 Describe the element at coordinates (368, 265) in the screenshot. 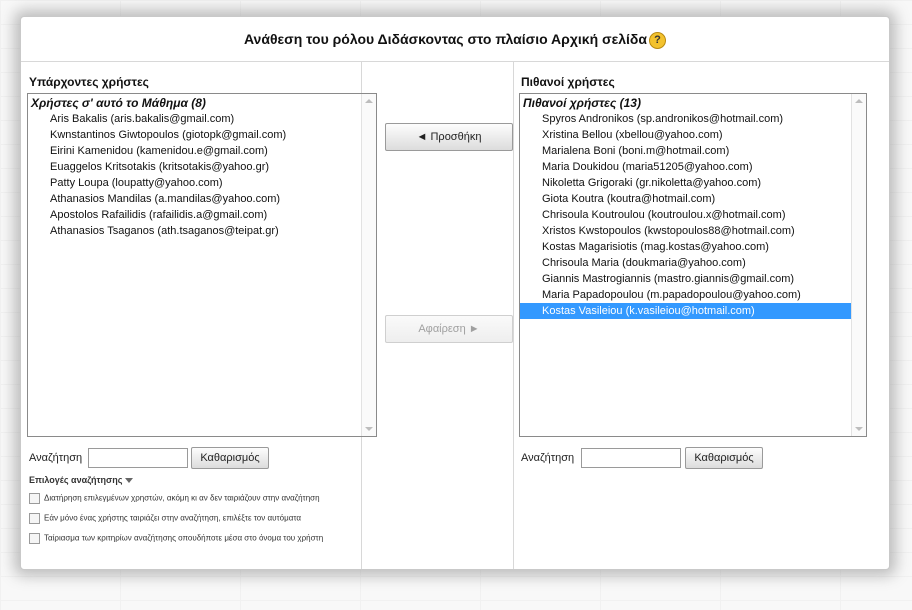

I see `existing-users-scrollbar` at that location.